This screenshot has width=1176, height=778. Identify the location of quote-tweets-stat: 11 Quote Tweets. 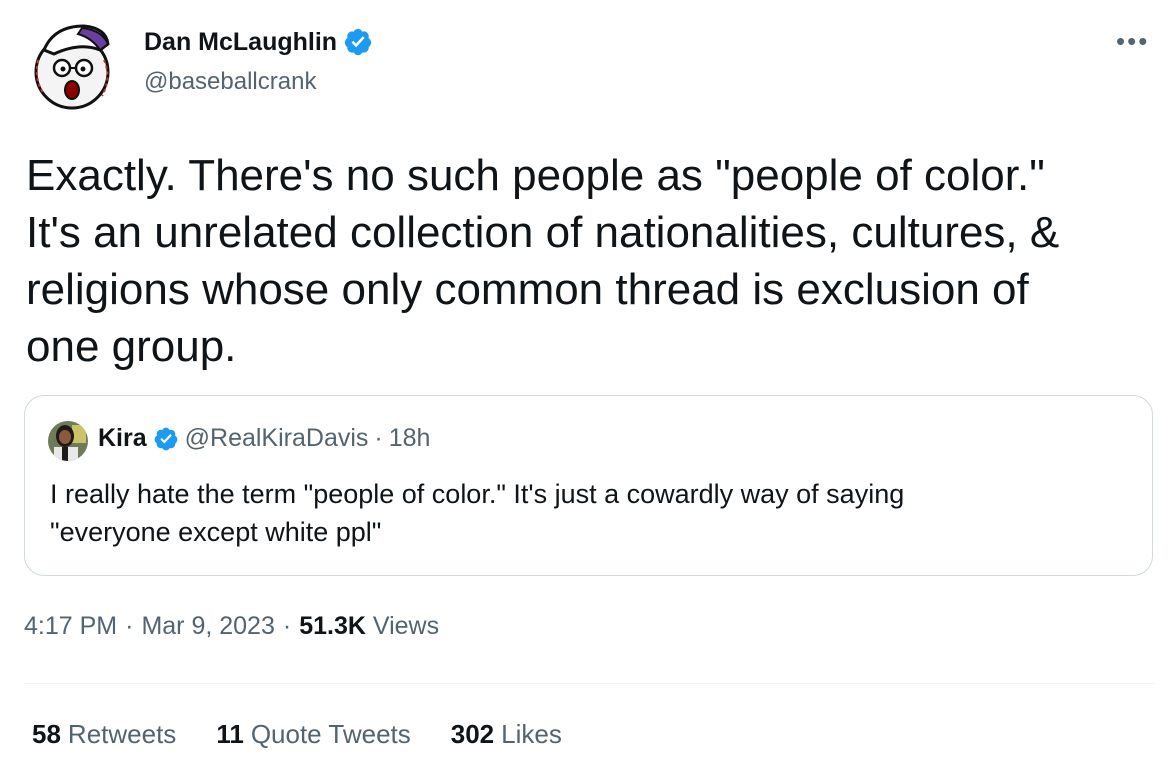
(313, 734).